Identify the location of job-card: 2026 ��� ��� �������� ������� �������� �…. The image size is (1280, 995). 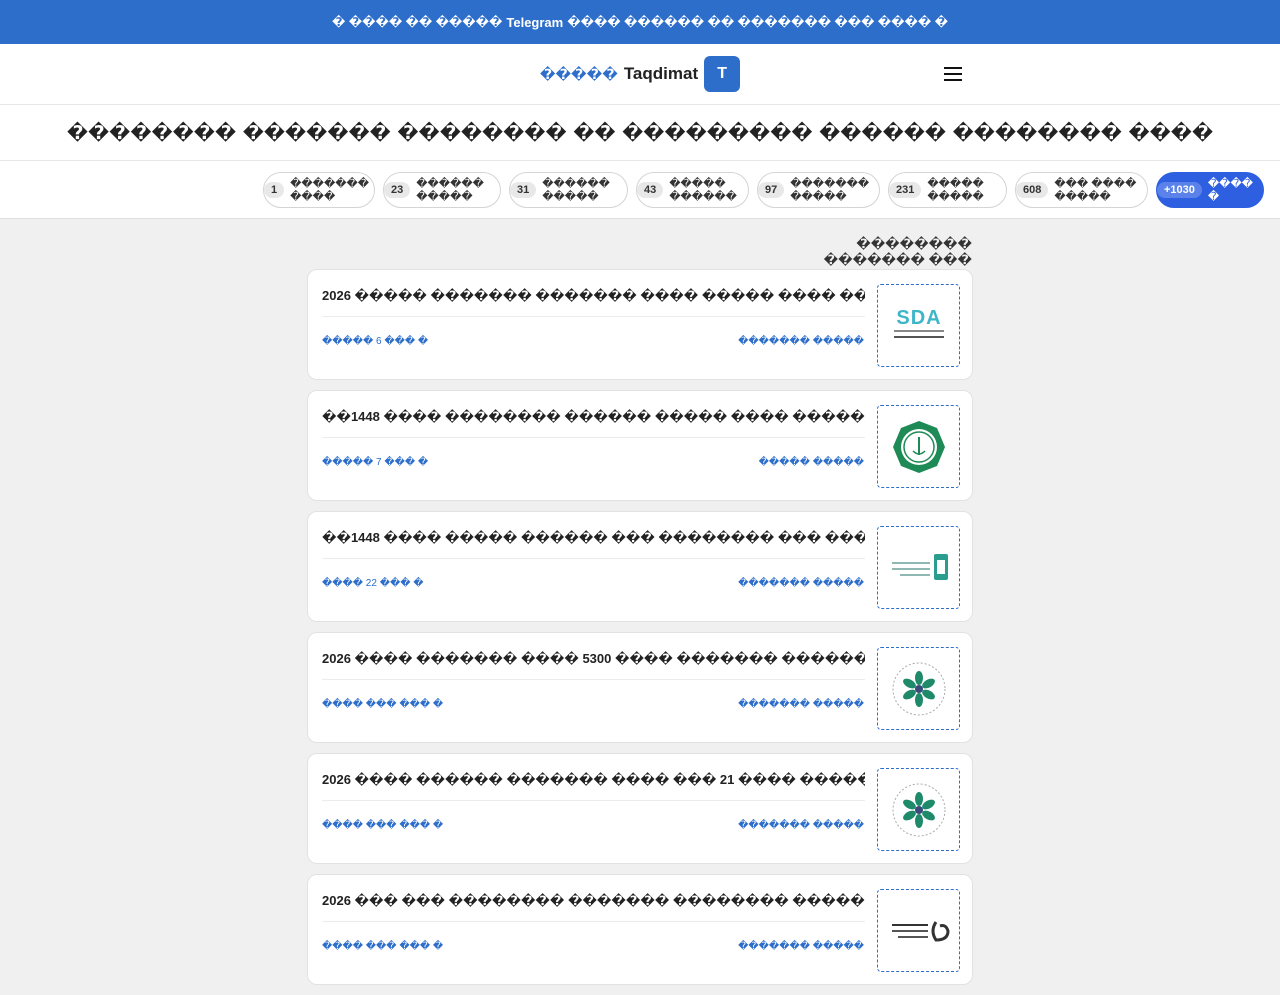
(640, 929).